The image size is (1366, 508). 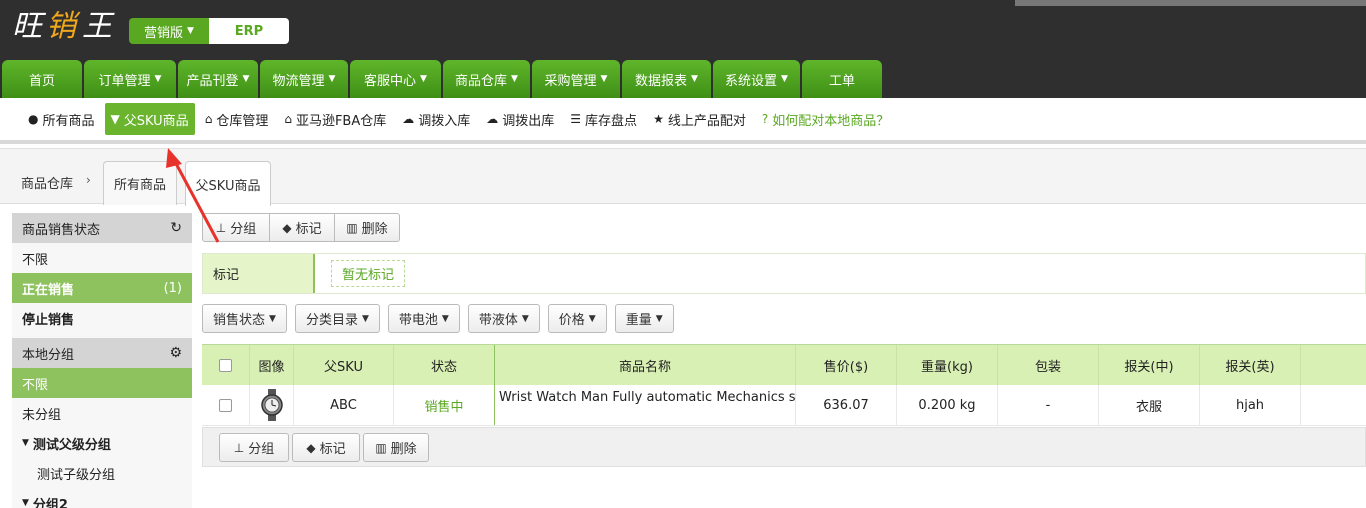 I want to click on nav-listing: 产品刊登 ▼, so click(x=218, y=79).